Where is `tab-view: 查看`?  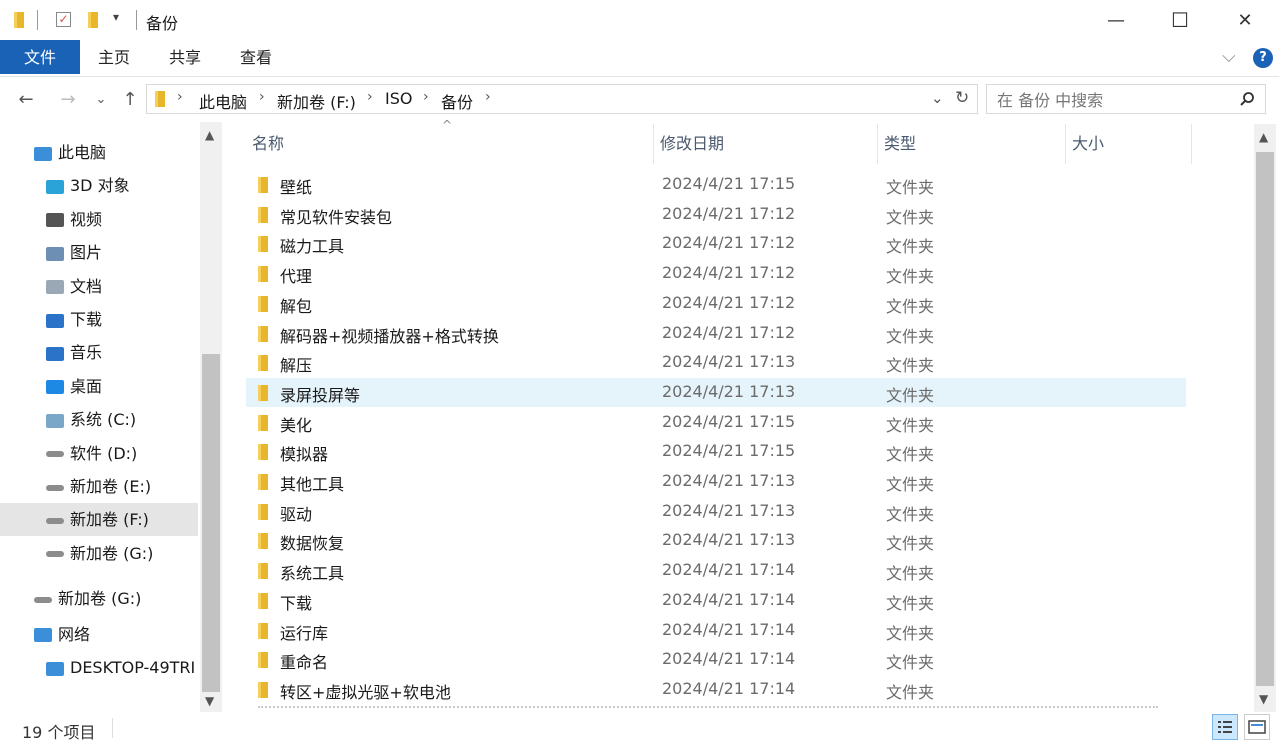
tab-view: 查看 is located at coordinates (256, 57).